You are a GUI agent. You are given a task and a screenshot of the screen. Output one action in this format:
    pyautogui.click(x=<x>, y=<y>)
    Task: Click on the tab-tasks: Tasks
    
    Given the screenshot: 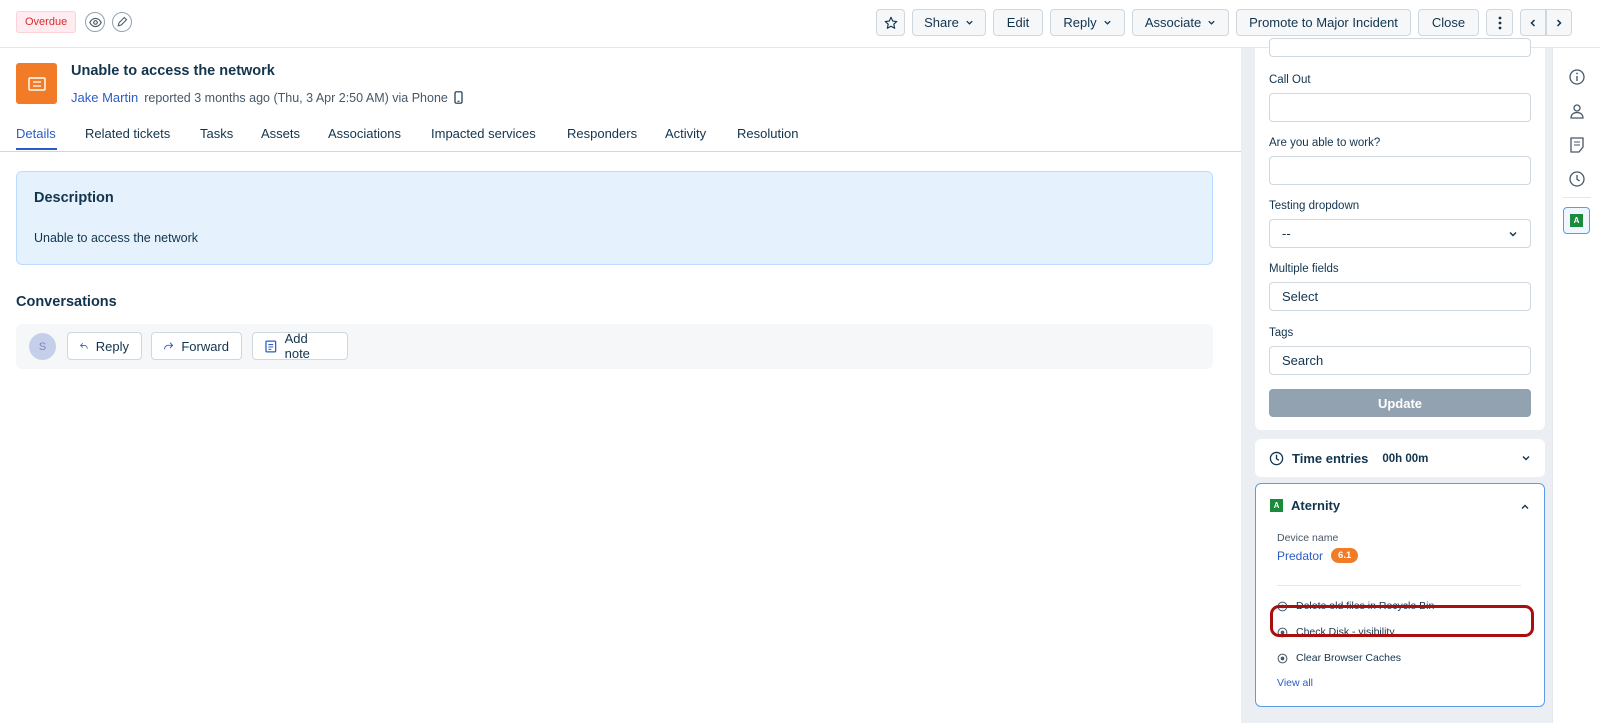 What is the action you would take?
    pyautogui.click(x=216, y=133)
    